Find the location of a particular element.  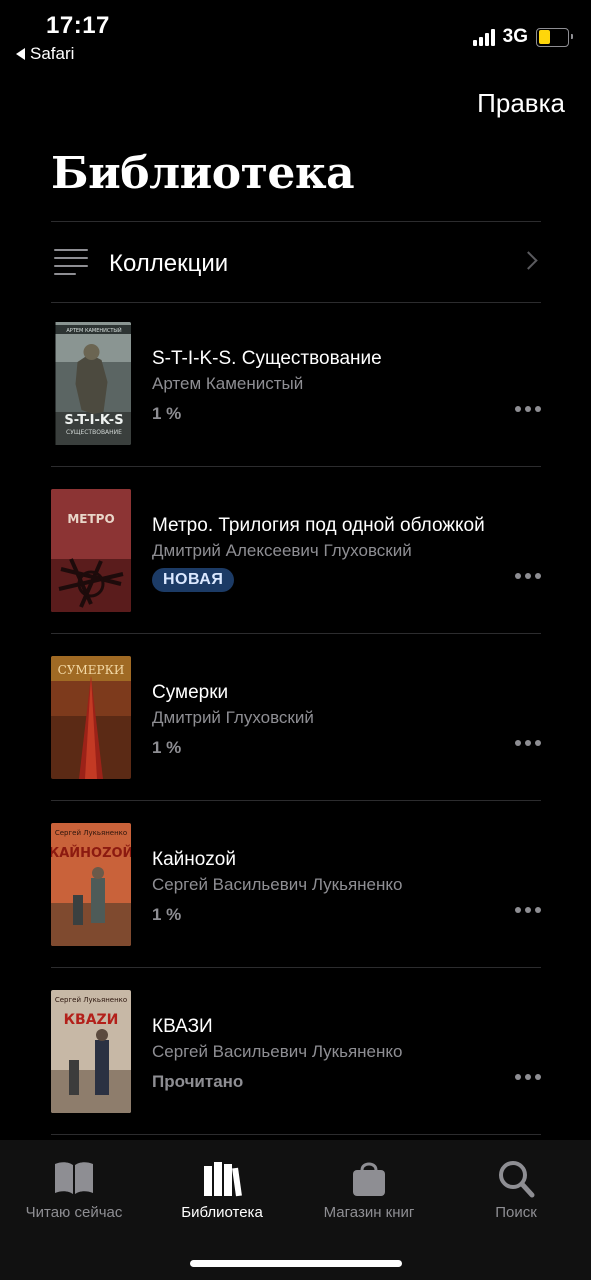

cover-art: Сергей Лукьяненко КВАZИ is located at coordinates (91, 1051).